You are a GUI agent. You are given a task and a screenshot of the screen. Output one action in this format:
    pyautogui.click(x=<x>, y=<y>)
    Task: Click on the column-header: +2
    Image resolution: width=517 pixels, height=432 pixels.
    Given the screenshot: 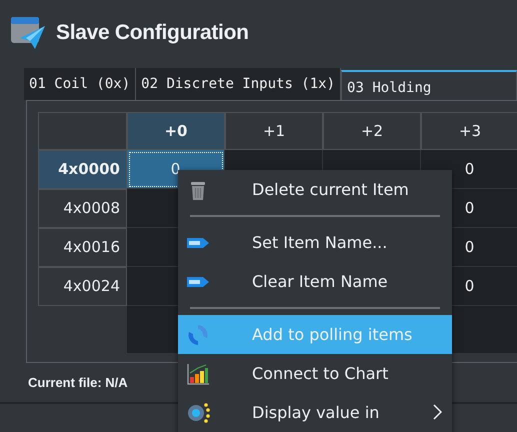 What is the action you would take?
    pyautogui.click(x=372, y=131)
    